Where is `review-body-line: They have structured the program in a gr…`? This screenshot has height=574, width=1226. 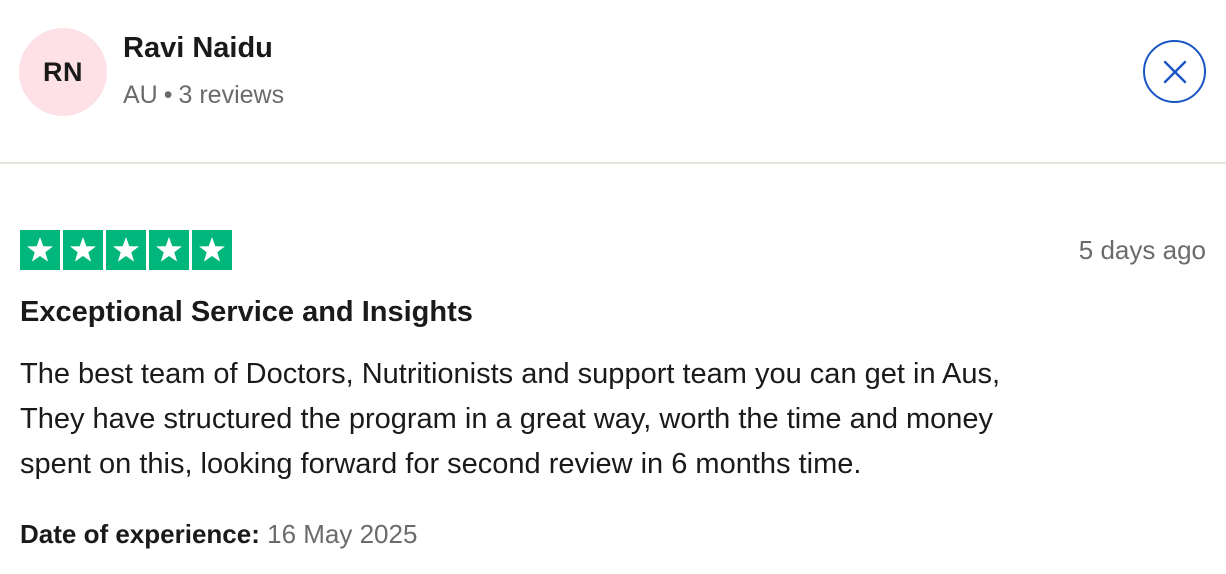
review-body-line: They have structured the program in a gr… is located at coordinates (507, 419).